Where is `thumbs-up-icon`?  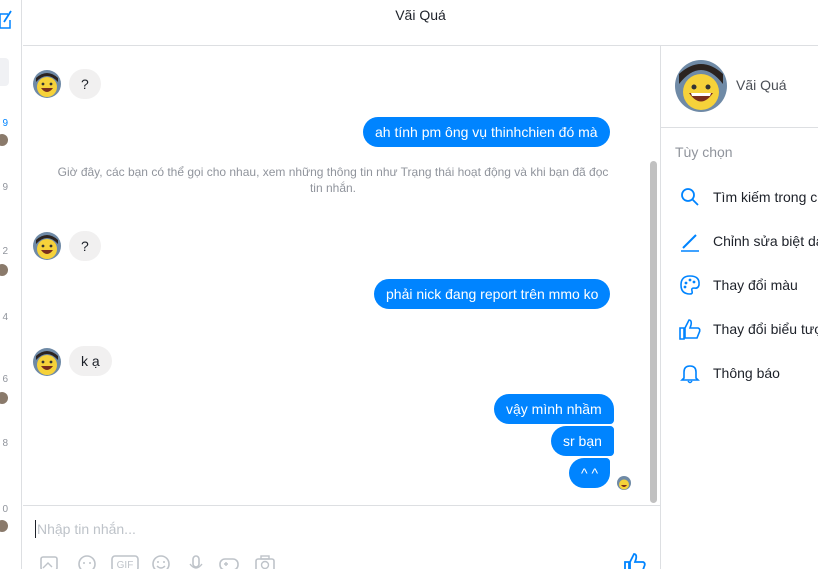
thumbs-up-icon is located at coordinates (690, 329).